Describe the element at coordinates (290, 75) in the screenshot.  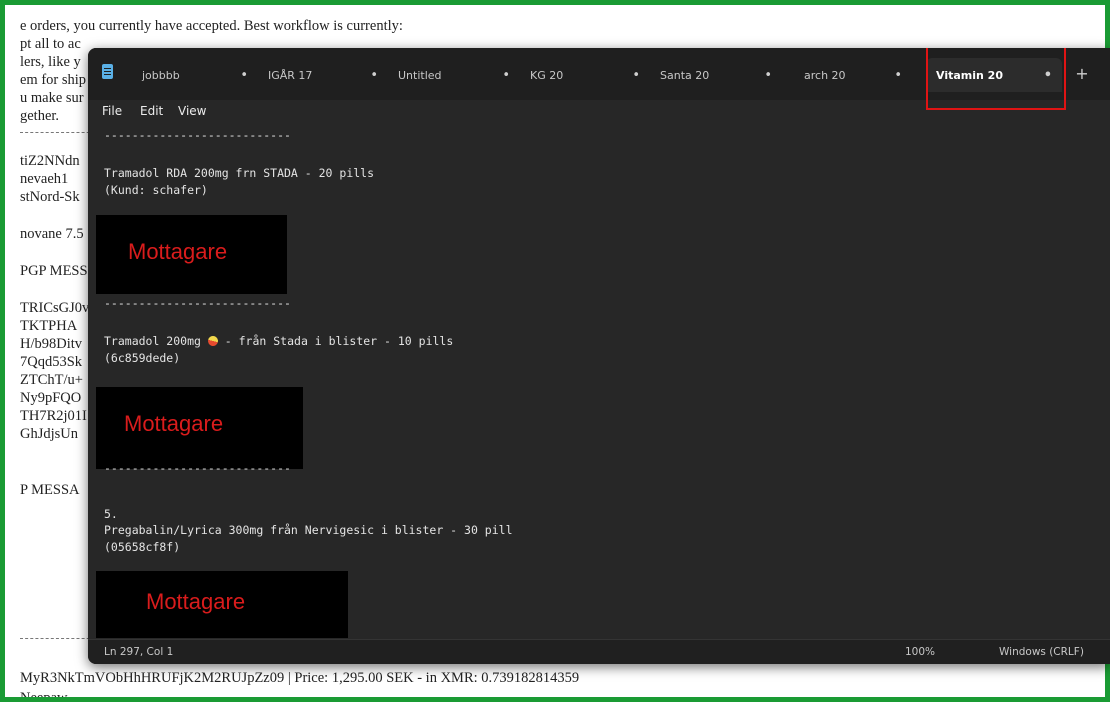
I see `tab-label: IGÅR 17` at that location.